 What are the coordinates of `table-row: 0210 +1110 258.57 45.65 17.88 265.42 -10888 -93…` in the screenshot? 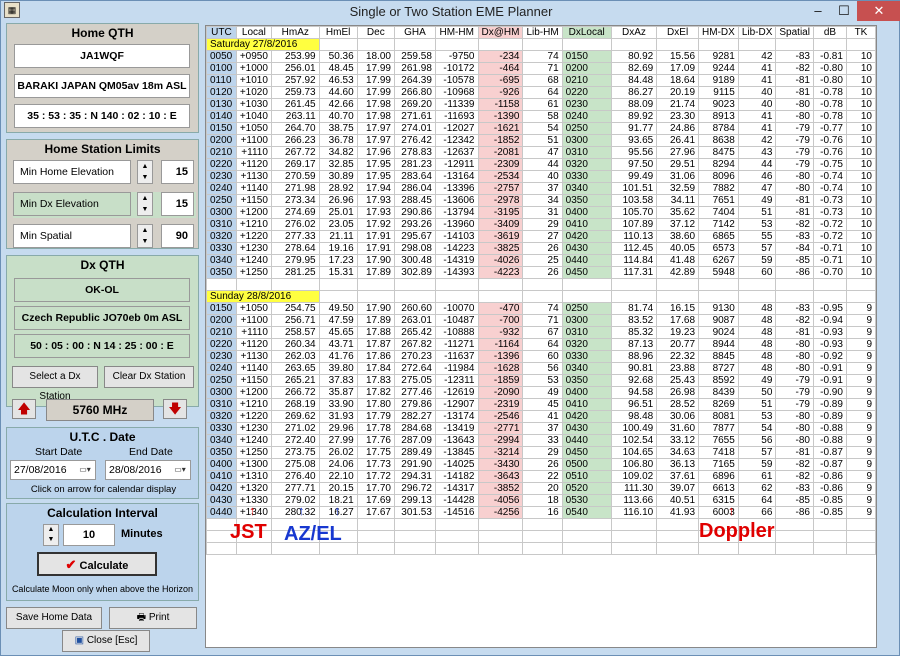 It's located at (541, 332).